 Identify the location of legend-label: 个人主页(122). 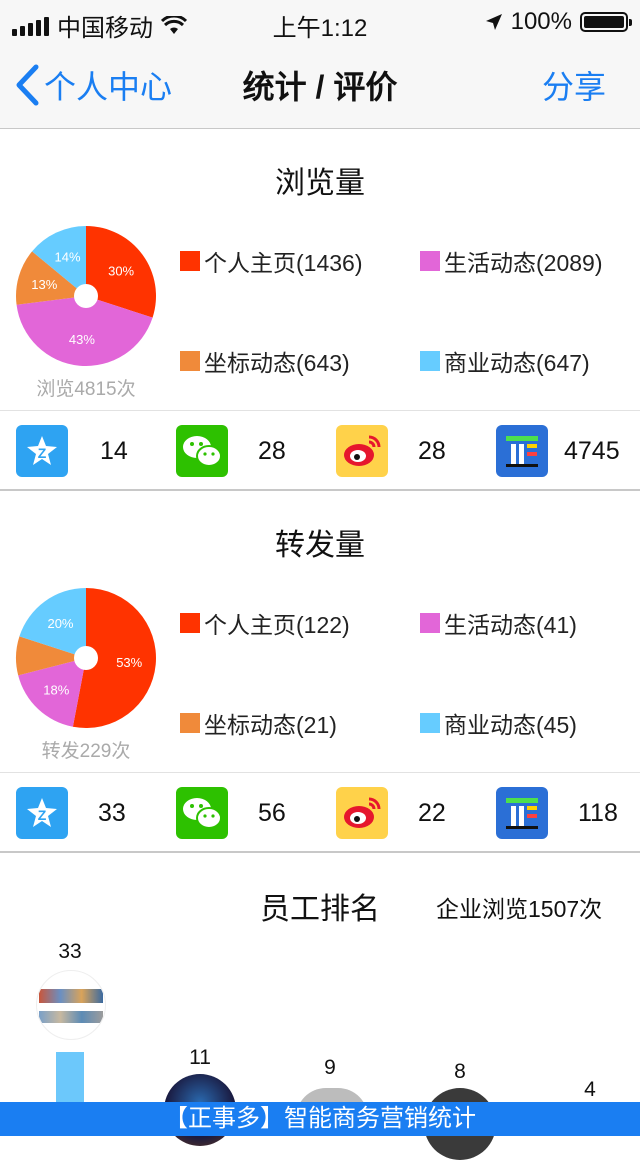
(277, 625).